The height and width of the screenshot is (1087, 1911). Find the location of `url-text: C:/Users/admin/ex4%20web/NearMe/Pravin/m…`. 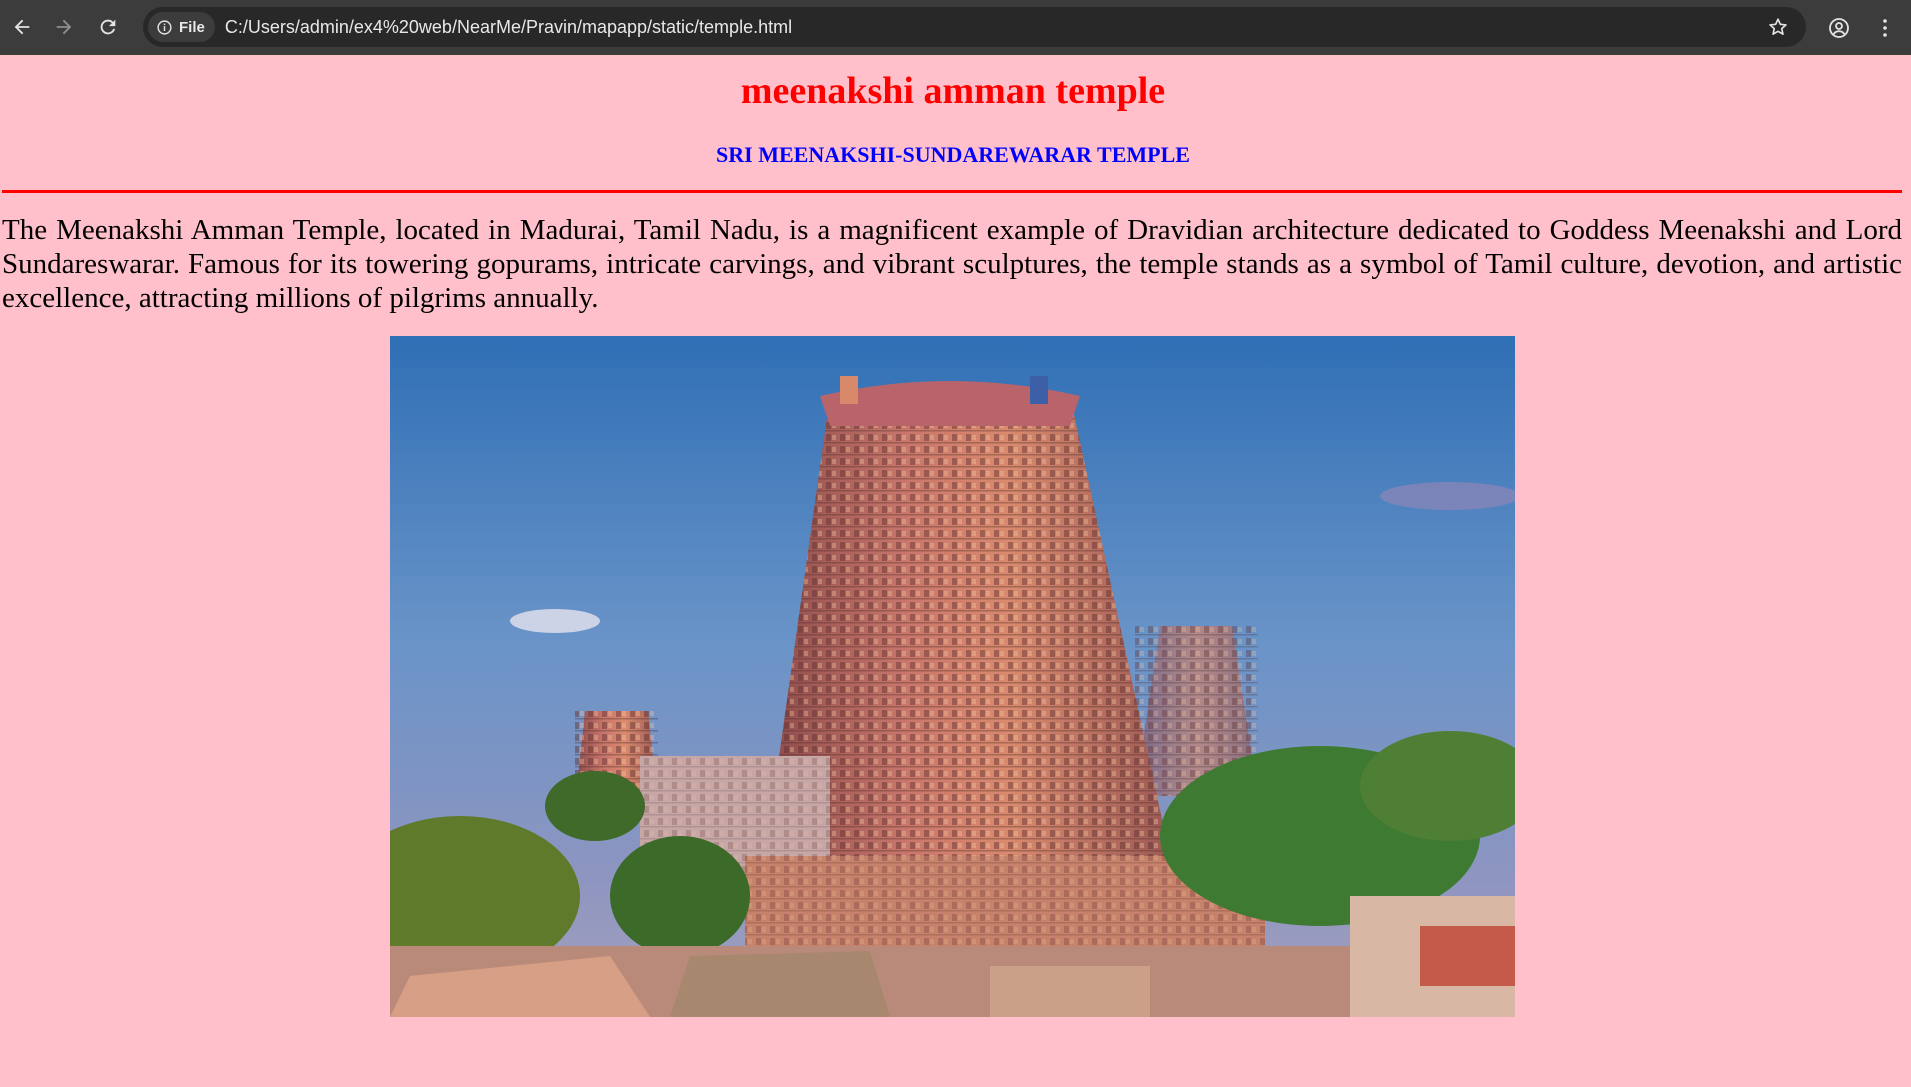

url-text: C:/Users/admin/ex4%20web/NearMe/Pravin/m… is located at coordinates (508, 27).